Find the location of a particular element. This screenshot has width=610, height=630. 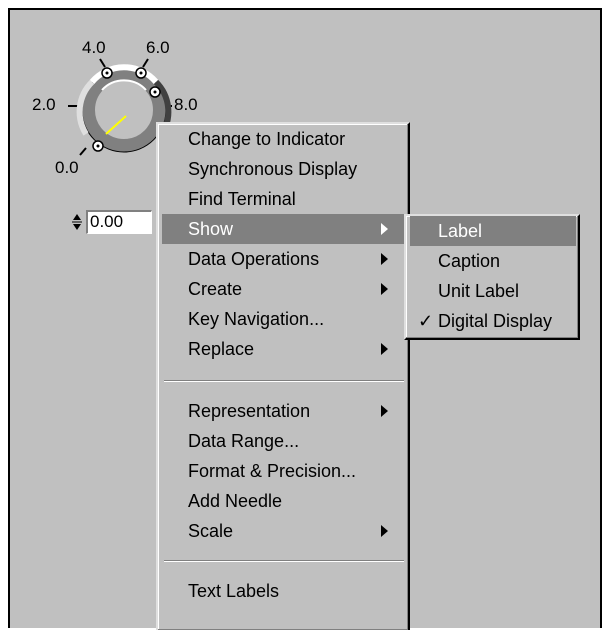

menu-item-label: Representation is located at coordinates (249, 411).